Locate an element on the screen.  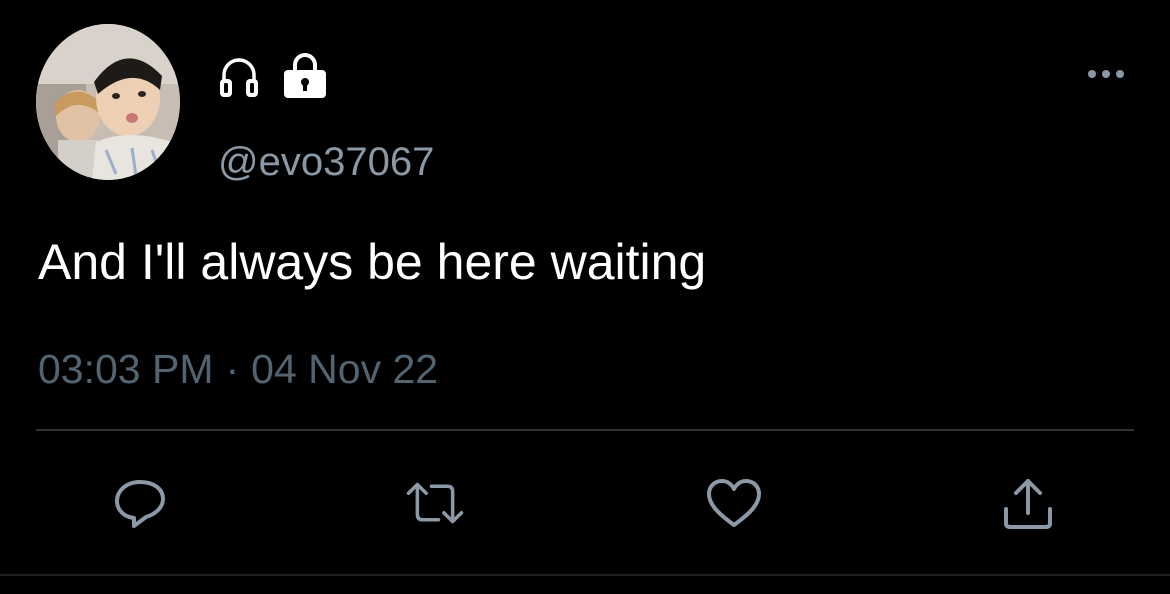
tweet-time: 03:03 PM is located at coordinates (126, 369).